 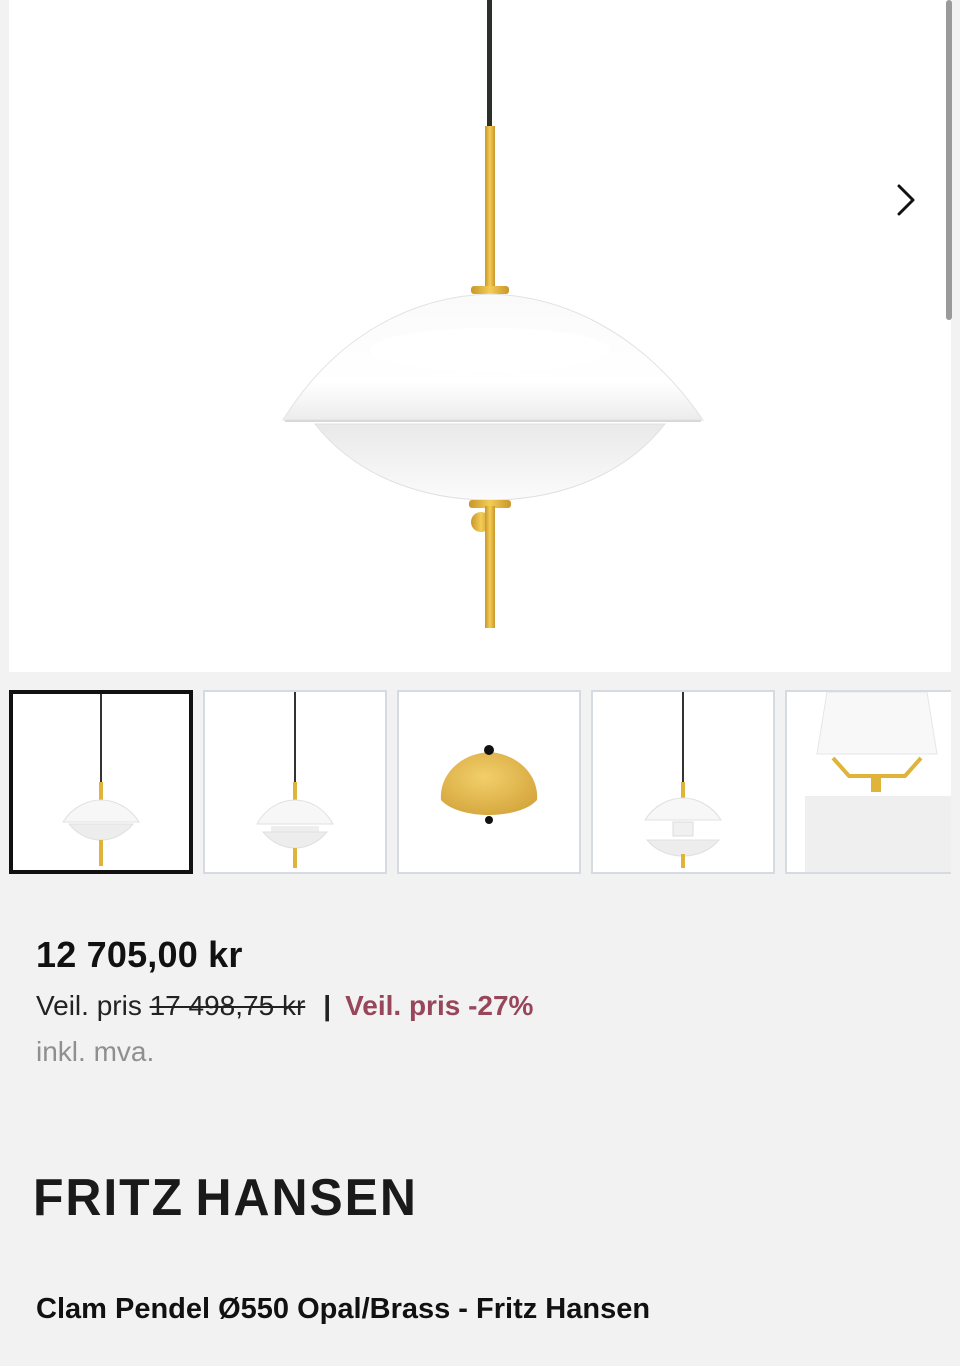 What do you see at coordinates (878, 782) in the screenshot?
I see `thumbnail-5-image` at bounding box center [878, 782].